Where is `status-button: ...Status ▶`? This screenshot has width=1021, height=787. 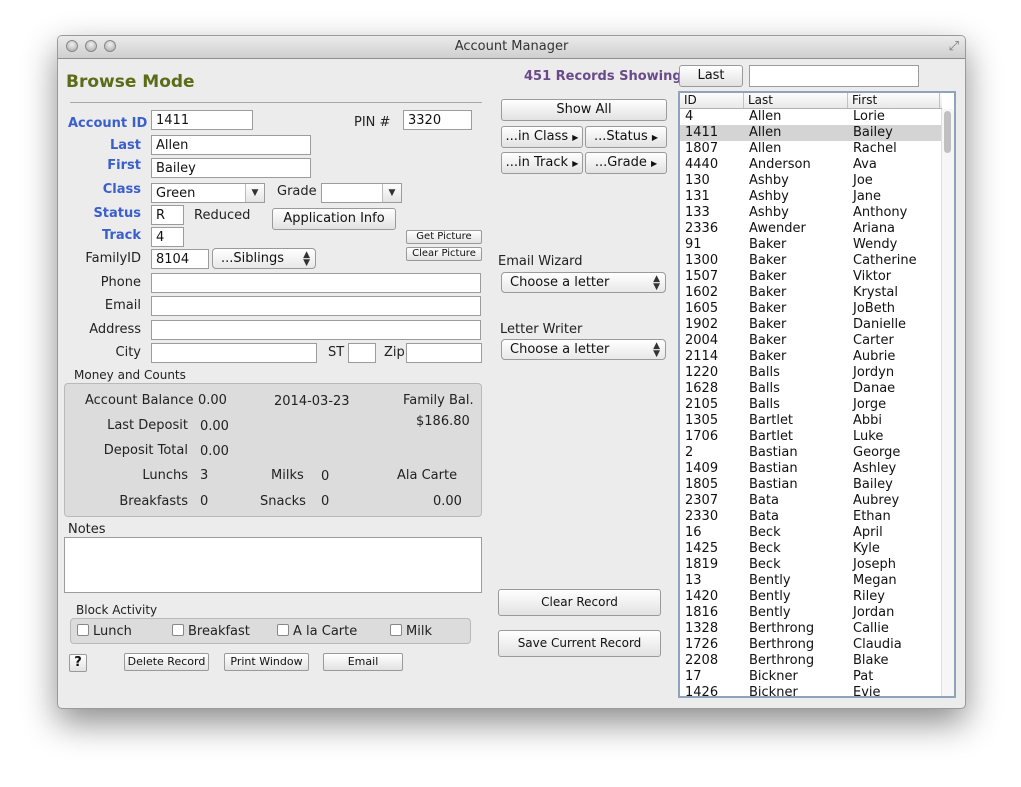 status-button: ...Status ▶ is located at coordinates (626, 137).